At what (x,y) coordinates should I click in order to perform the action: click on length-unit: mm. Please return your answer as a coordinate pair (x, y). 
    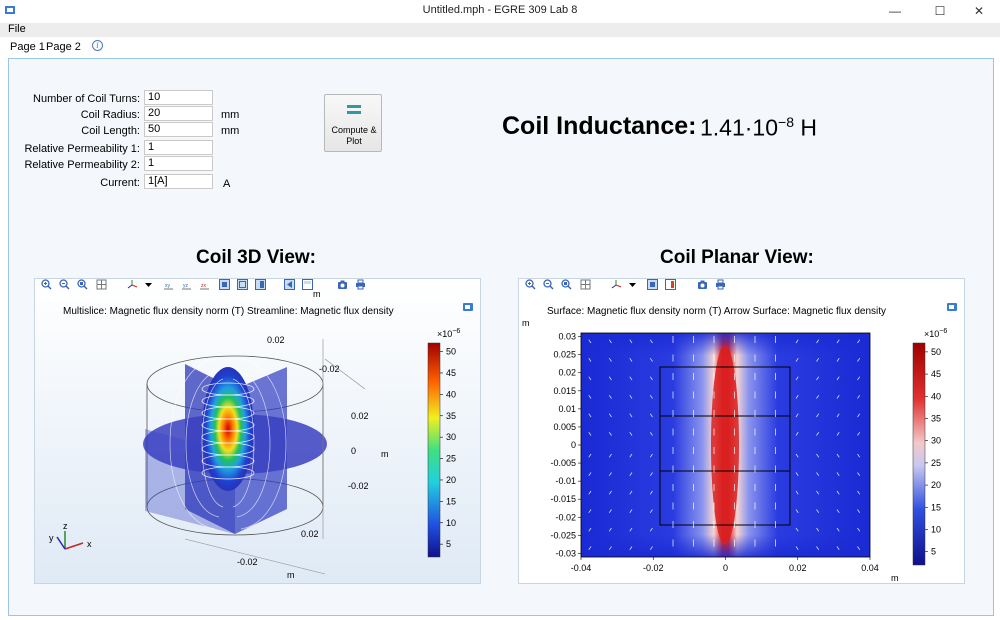
    Looking at the image, I should click on (230, 131).